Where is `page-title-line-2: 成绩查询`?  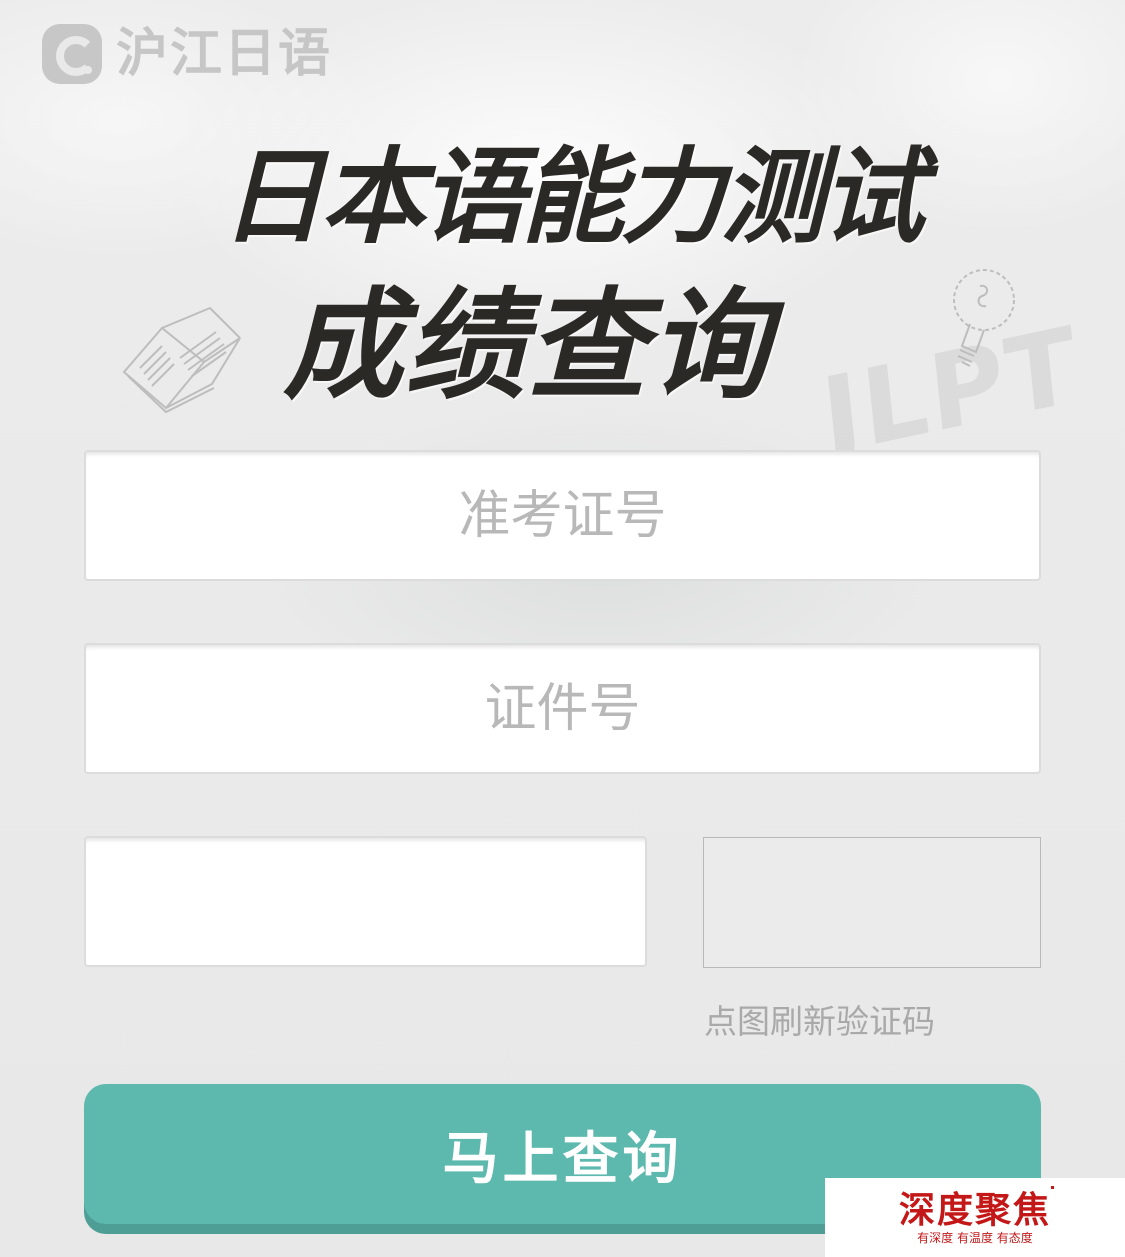 page-title-line-2: 成绩查询 is located at coordinates (537, 346).